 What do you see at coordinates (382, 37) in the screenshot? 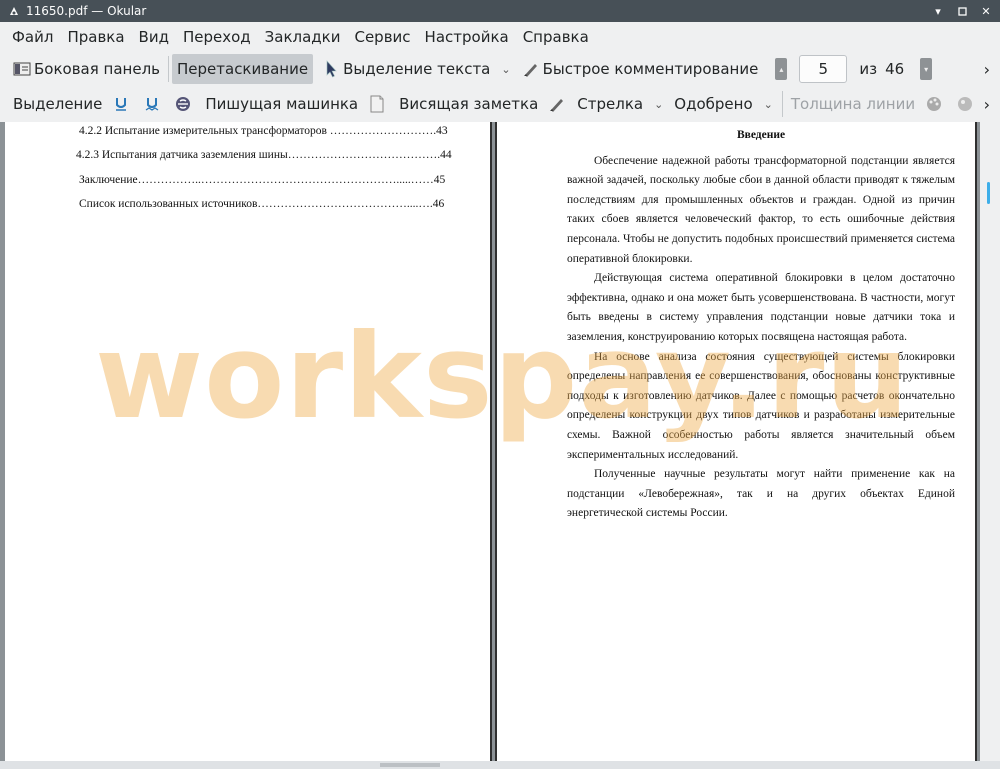
I see `menu-tools: Сервис` at bounding box center [382, 37].